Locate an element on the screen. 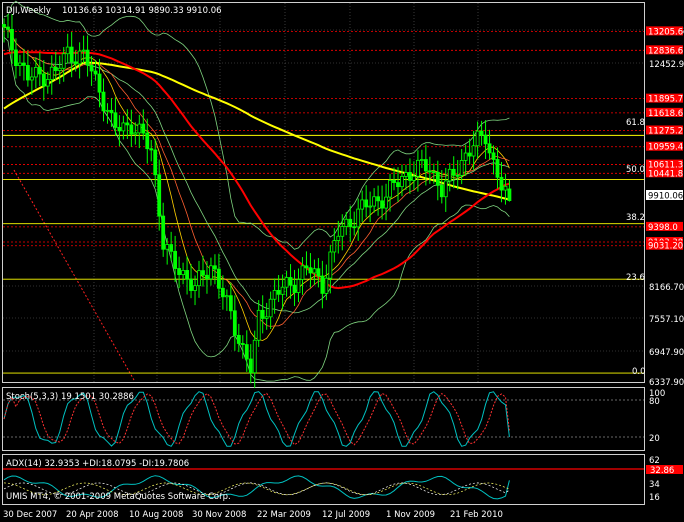 The width and height of the screenshot is (684, 522). adx-header: ADX(14) 32.9353 +DI:18.0795 -DI:19.7806 is located at coordinates (97, 464).